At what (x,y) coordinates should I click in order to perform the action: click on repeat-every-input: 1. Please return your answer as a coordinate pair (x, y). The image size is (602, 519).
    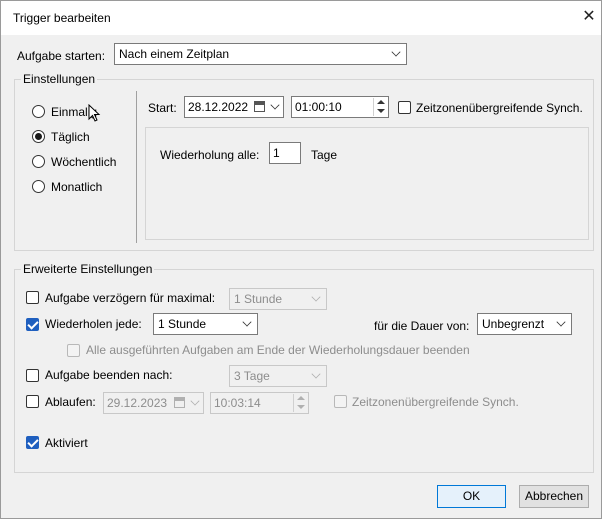
    Looking at the image, I should click on (285, 153).